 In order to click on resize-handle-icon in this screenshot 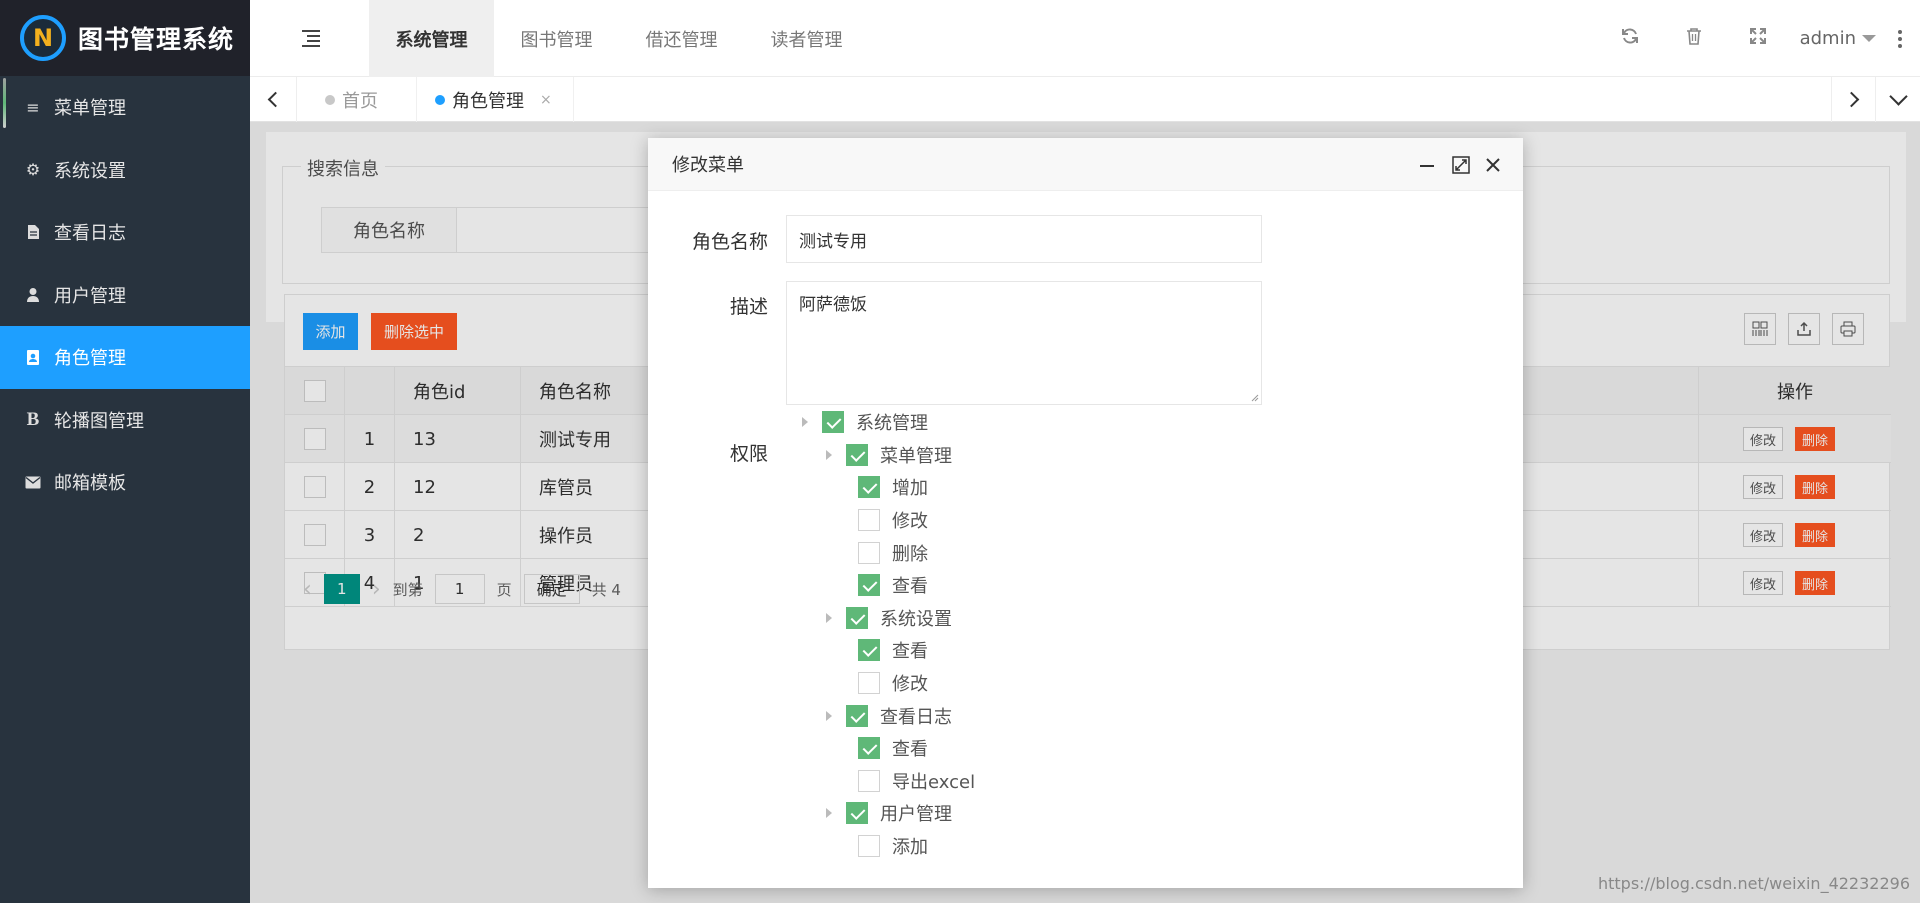, I will do `click(1254, 397)`.